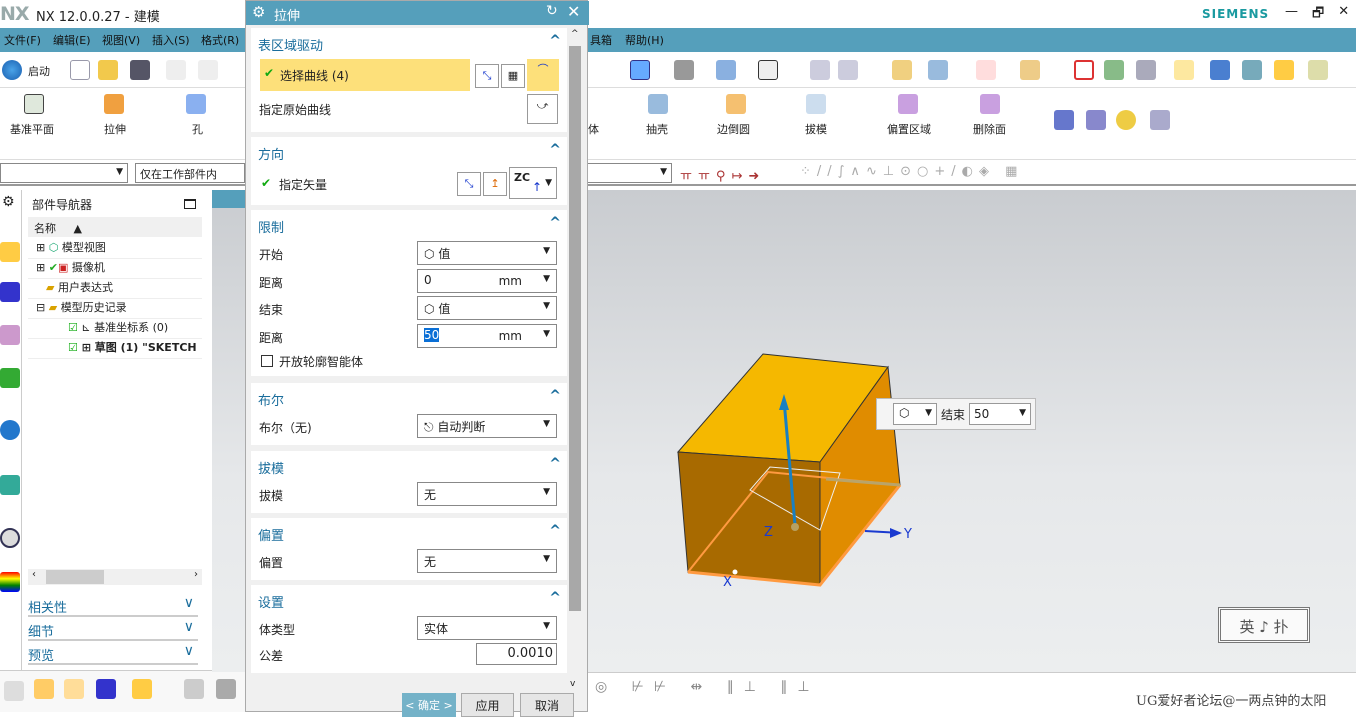 The width and height of the screenshot is (1356, 717). What do you see at coordinates (10, 378) in the screenshot?
I see `reuse-library-icon` at bounding box center [10, 378].